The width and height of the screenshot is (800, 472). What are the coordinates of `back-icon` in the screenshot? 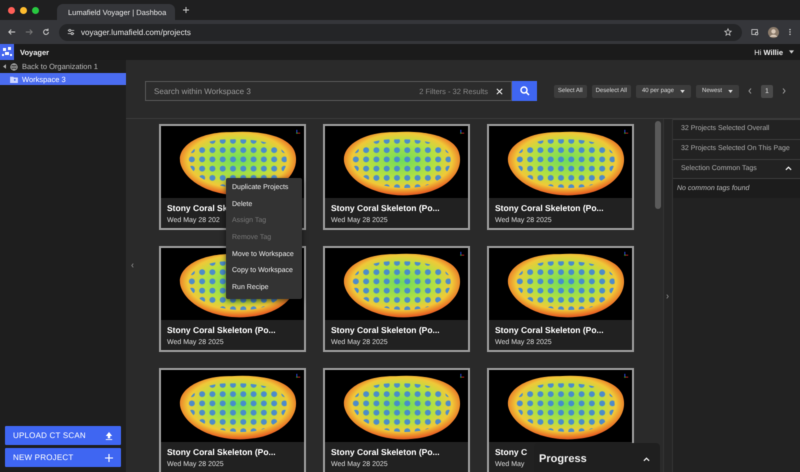 It's located at (12, 32).